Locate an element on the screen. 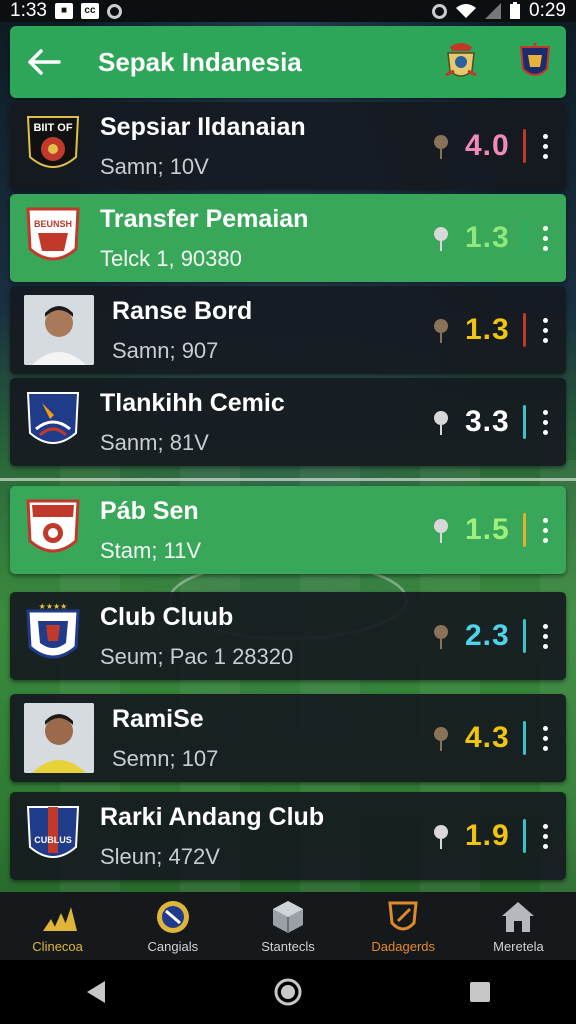 This screenshot has height=1024, width=576. status-time-left: 1:33 is located at coordinates (28, 10).